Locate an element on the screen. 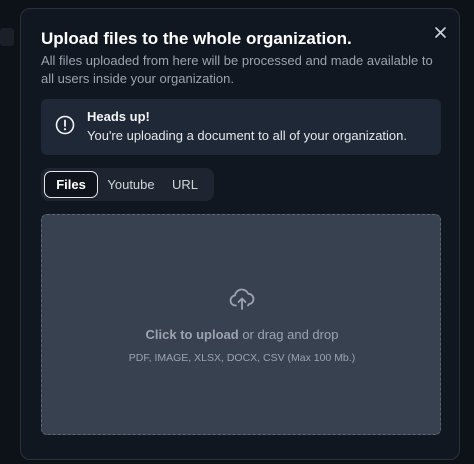 The height and width of the screenshot is (464, 474). close-icon is located at coordinates (440, 32).